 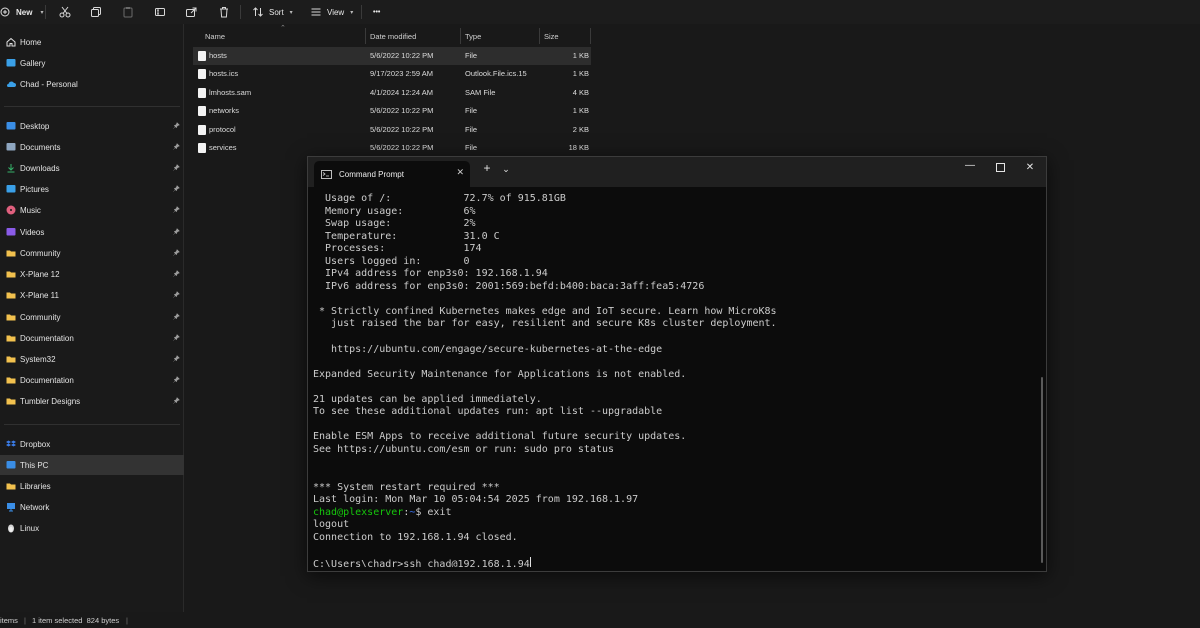 I want to click on view-button: View ▾, so click(x=331, y=12).